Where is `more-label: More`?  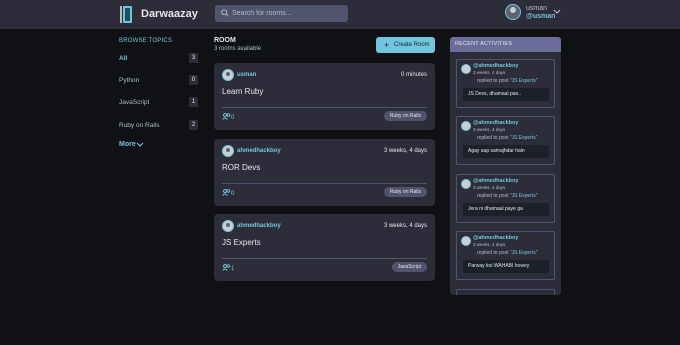 more-label: More is located at coordinates (127, 144).